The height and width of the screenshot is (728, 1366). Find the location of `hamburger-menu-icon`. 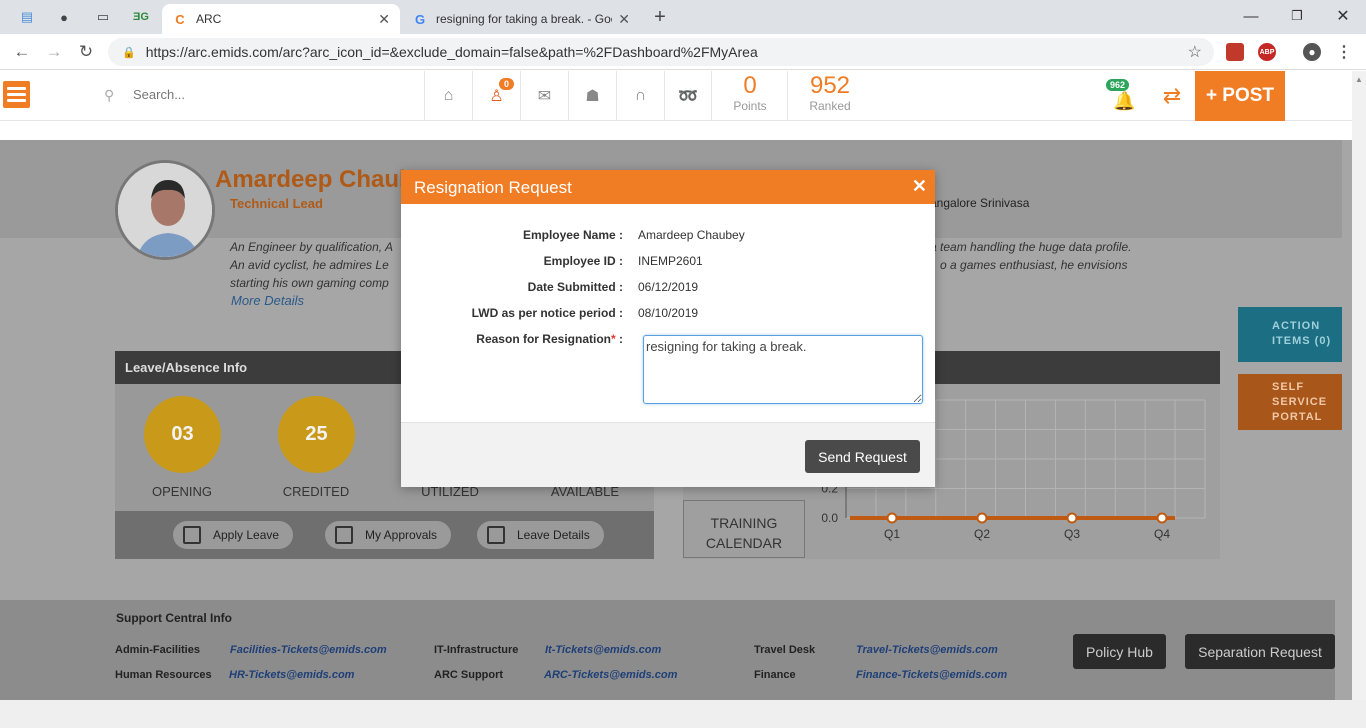

hamburger-menu-icon is located at coordinates (16, 94).